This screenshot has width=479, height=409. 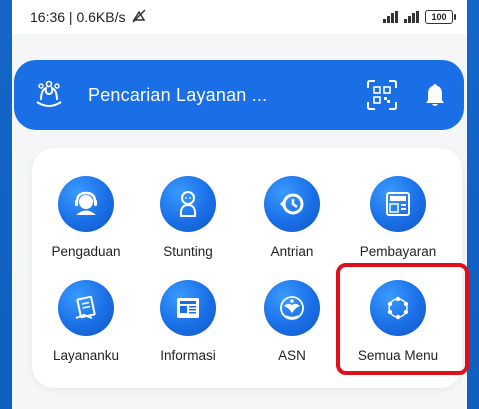 What do you see at coordinates (86, 204) in the screenshot?
I see `customer-service-icon` at bounding box center [86, 204].